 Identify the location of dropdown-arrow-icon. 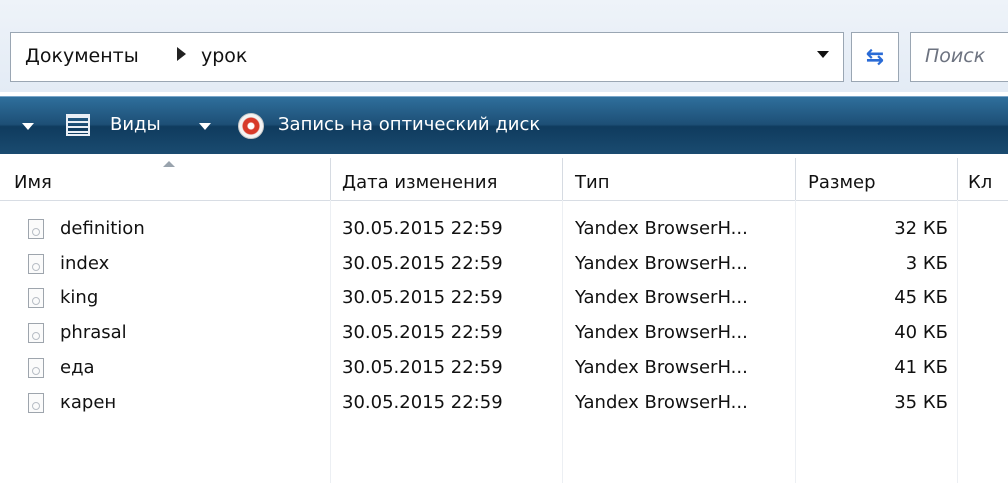
(823, 54).